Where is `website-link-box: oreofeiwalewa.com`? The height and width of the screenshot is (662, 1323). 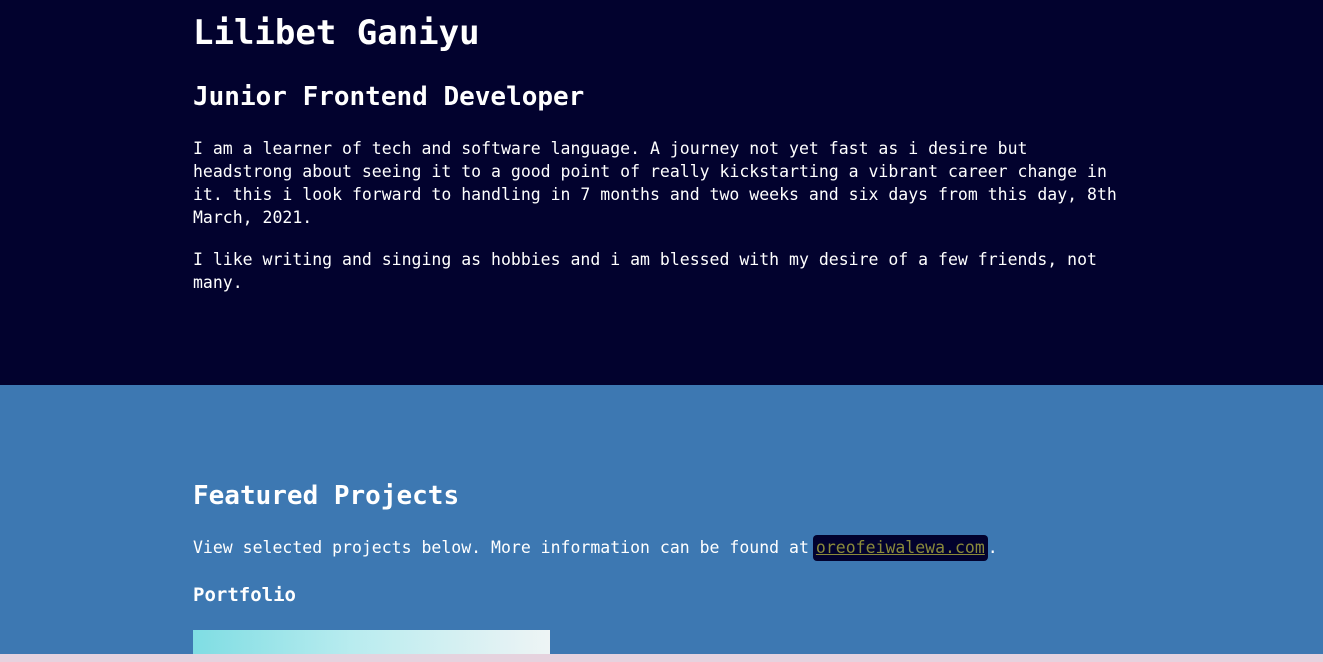
website-link-box: oreofeiwalewa.com is located at coordinates (900, 548).